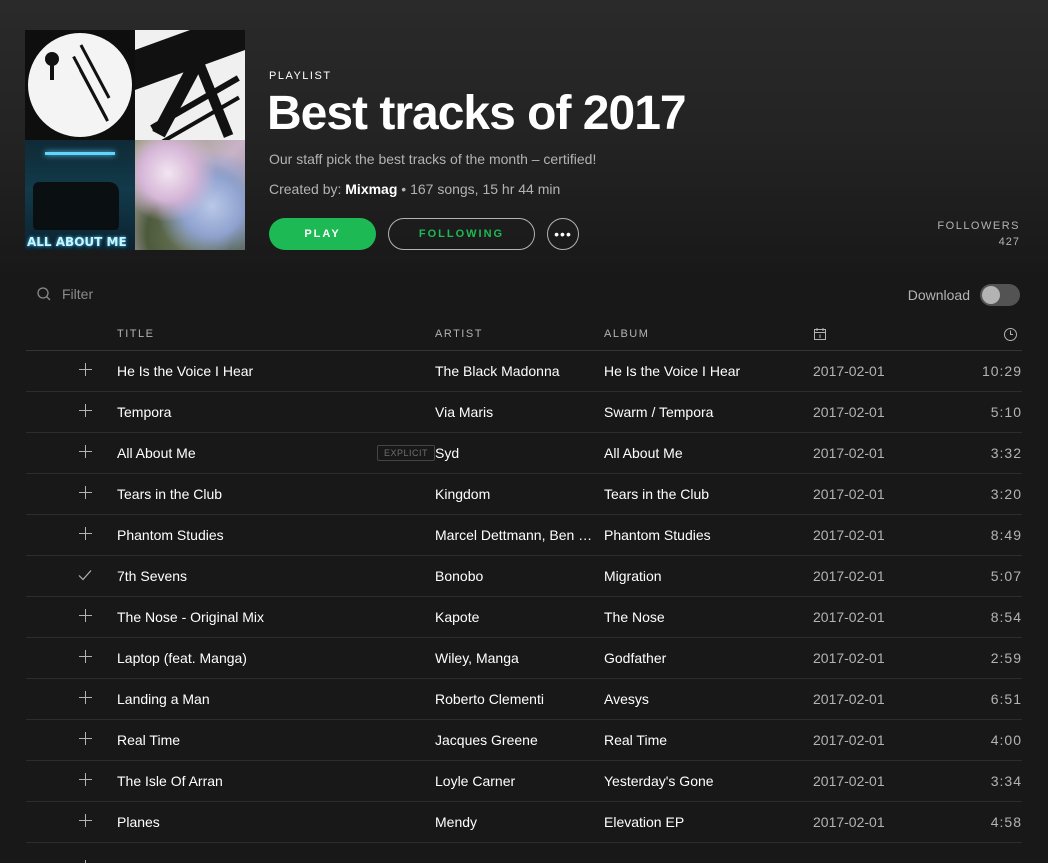 The width and height of the screenshot is (1048, 863). I want to click on track-album: He Is the Voice I Hear, so click(708, 371).